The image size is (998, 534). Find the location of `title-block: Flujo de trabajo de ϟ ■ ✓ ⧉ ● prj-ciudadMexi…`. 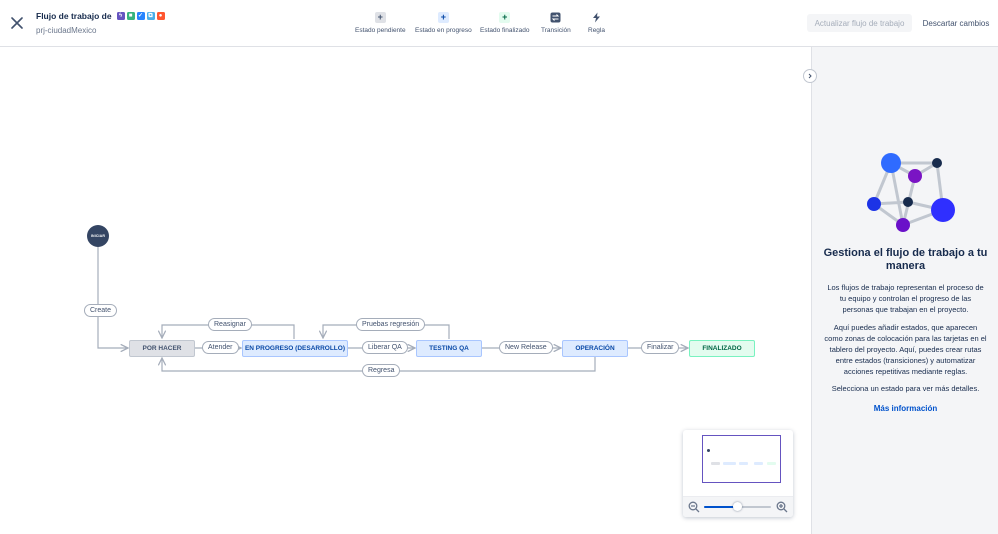

title-block: Flujo de trabajo de ϟ ■ ✓ ⧉ ● prj-ciudadMexi… is located at coordinates (100, 23).